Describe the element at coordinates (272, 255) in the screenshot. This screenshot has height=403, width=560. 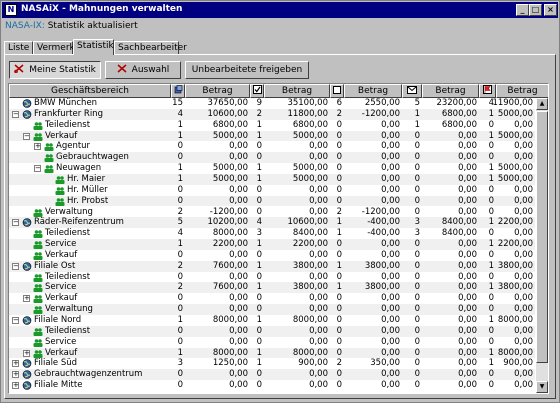
I see `table-row: Verkauf 0 0,00 0 0,00 0 0,00 0 0,00 0 0,00` at that location.